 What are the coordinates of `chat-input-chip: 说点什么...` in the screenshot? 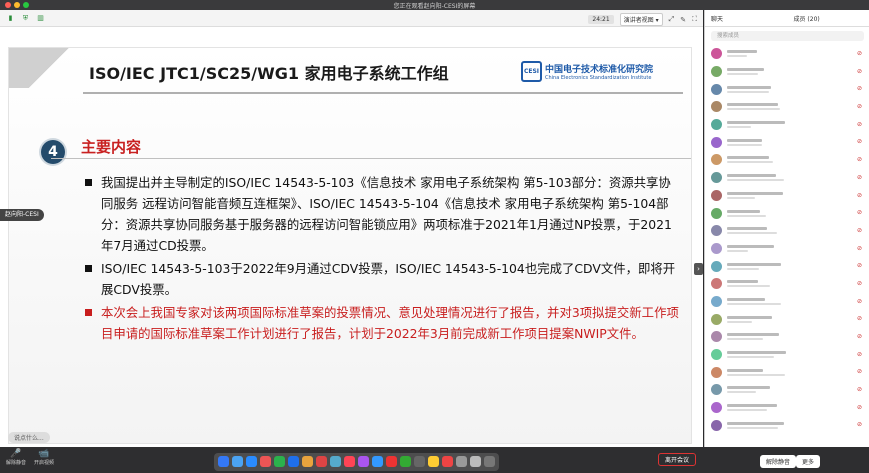 It's located at (29, 437).